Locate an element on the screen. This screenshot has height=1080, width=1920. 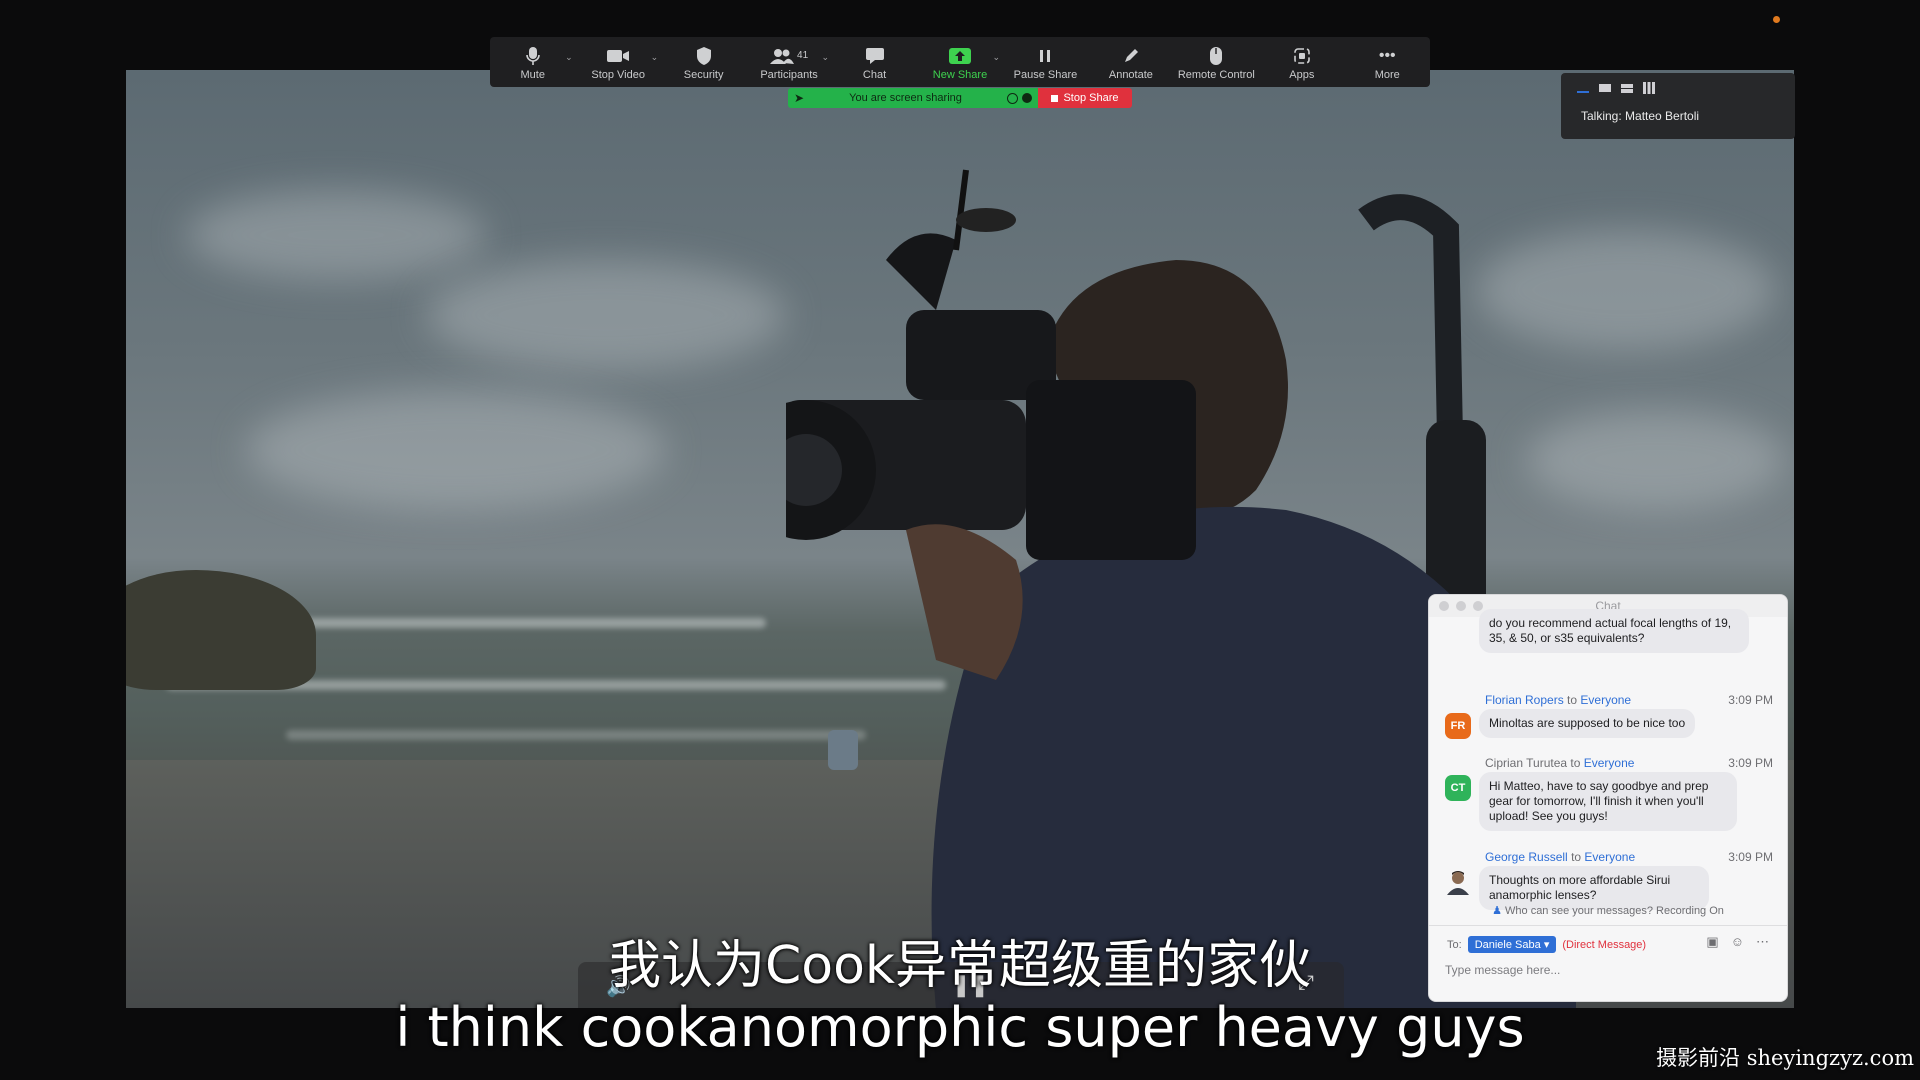
talking-indicator: Talking: Matteo Bertoli is located at coordinates (1640, 116).